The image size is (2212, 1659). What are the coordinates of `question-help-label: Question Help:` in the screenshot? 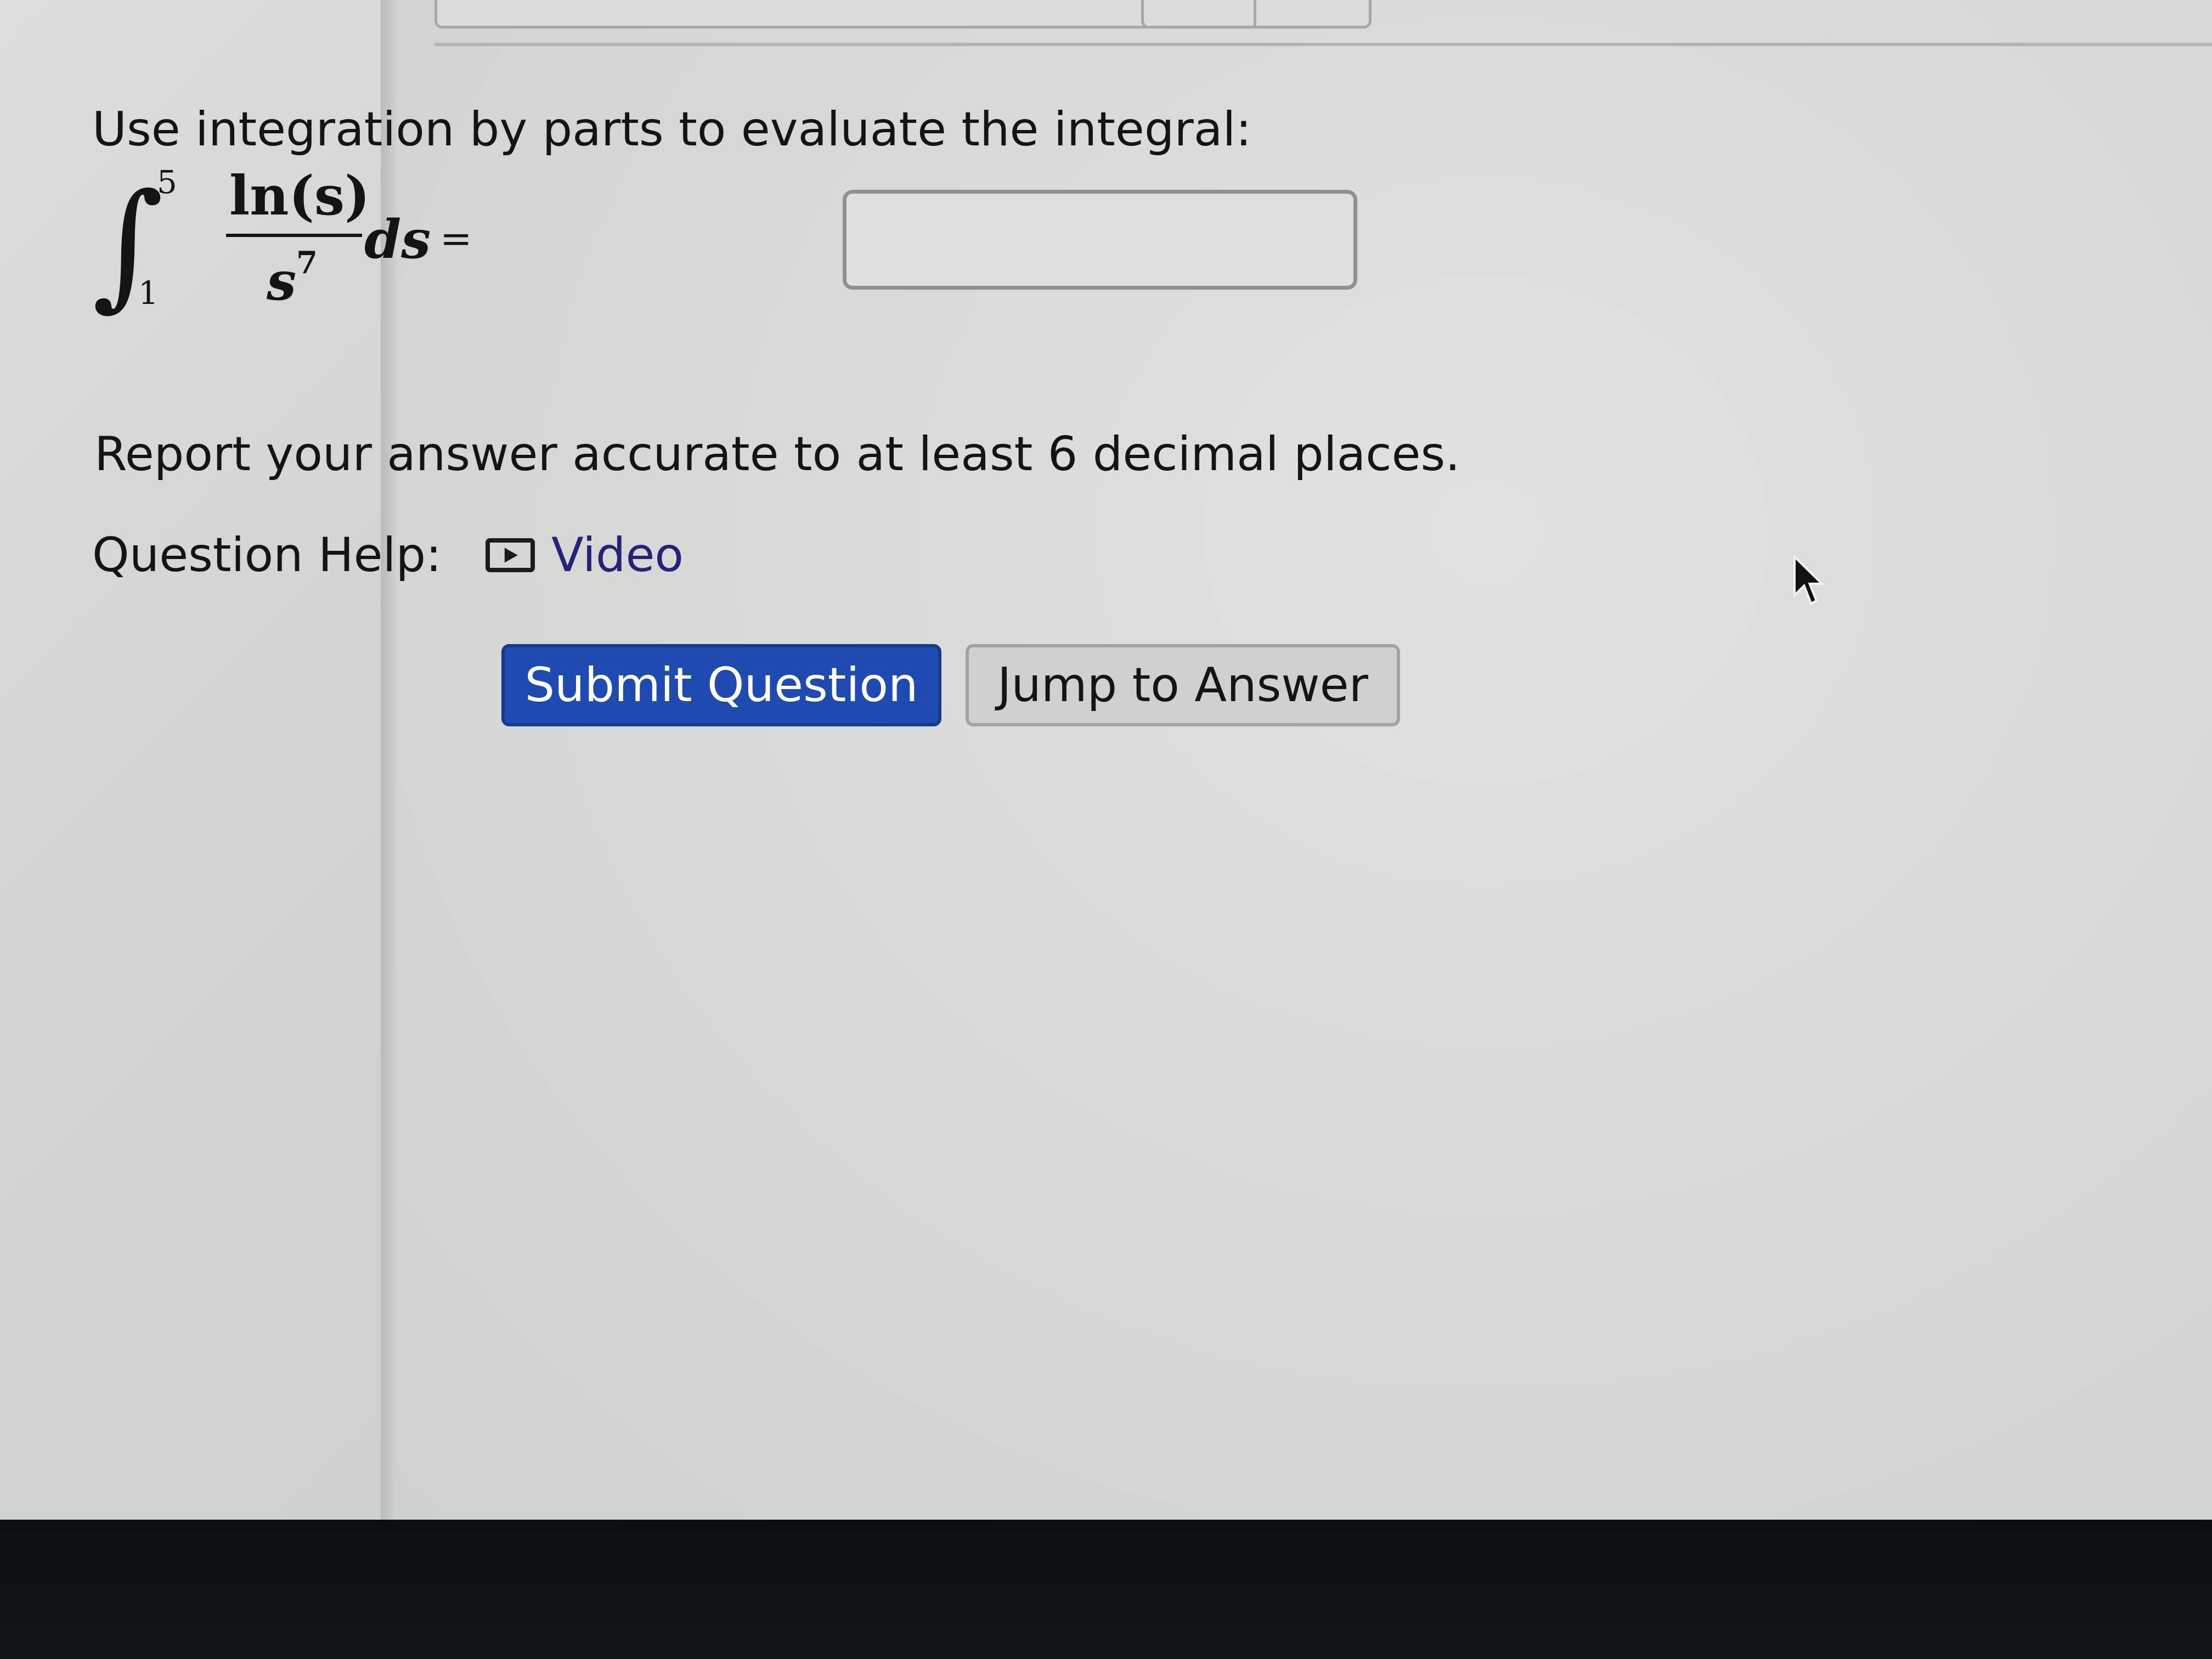 It's located at (267, 555).